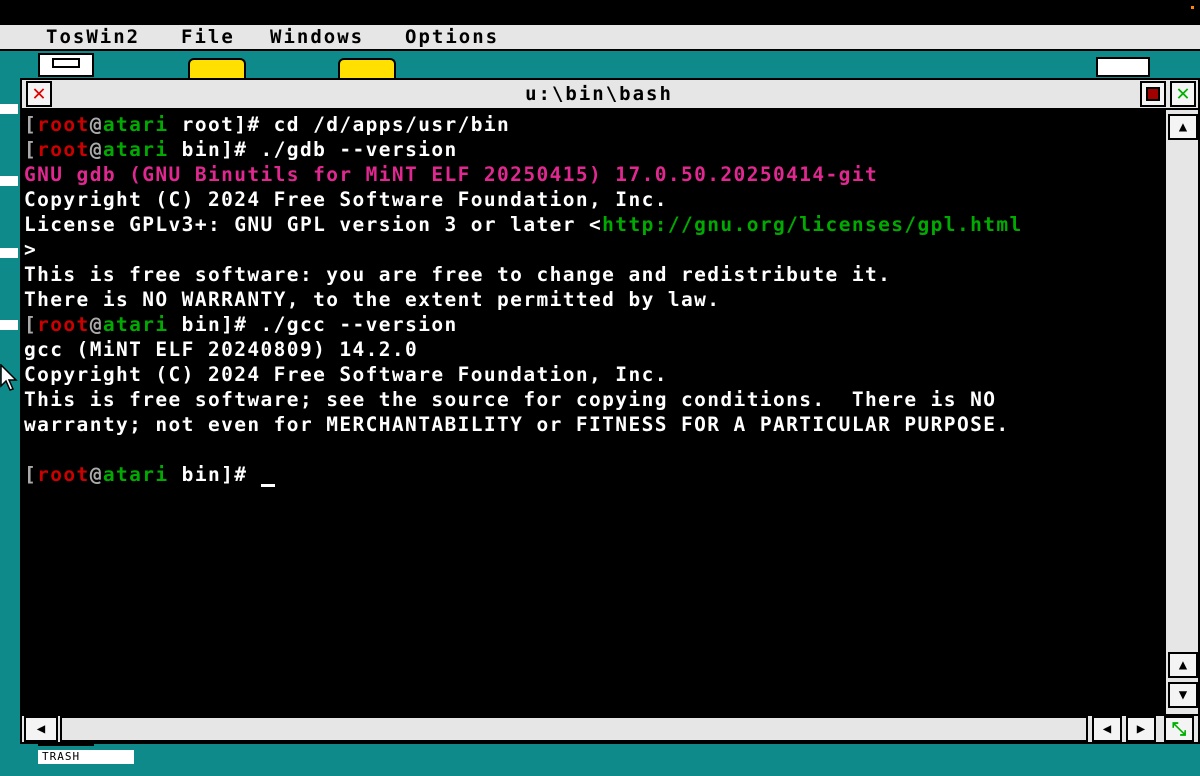  Describe the element at coordinates (359, 149) in the screenshot. I see `prompt-command: ./gdb --version` at that location.